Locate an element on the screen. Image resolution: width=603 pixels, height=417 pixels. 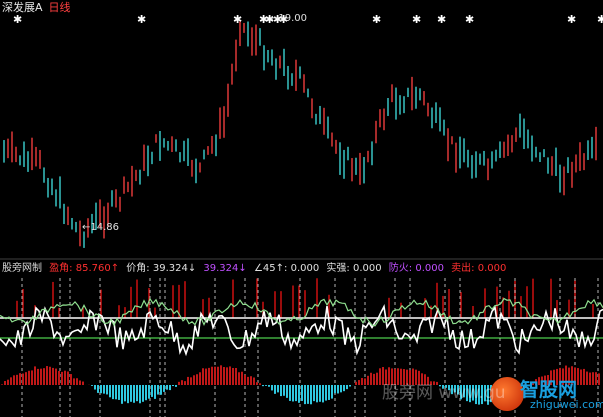
oscillator-line is located at coordinates (301, 330).